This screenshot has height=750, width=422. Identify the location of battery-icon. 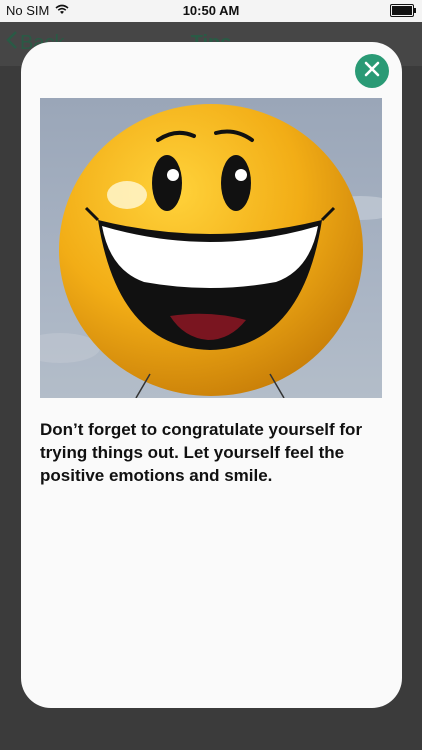
(403, 10).